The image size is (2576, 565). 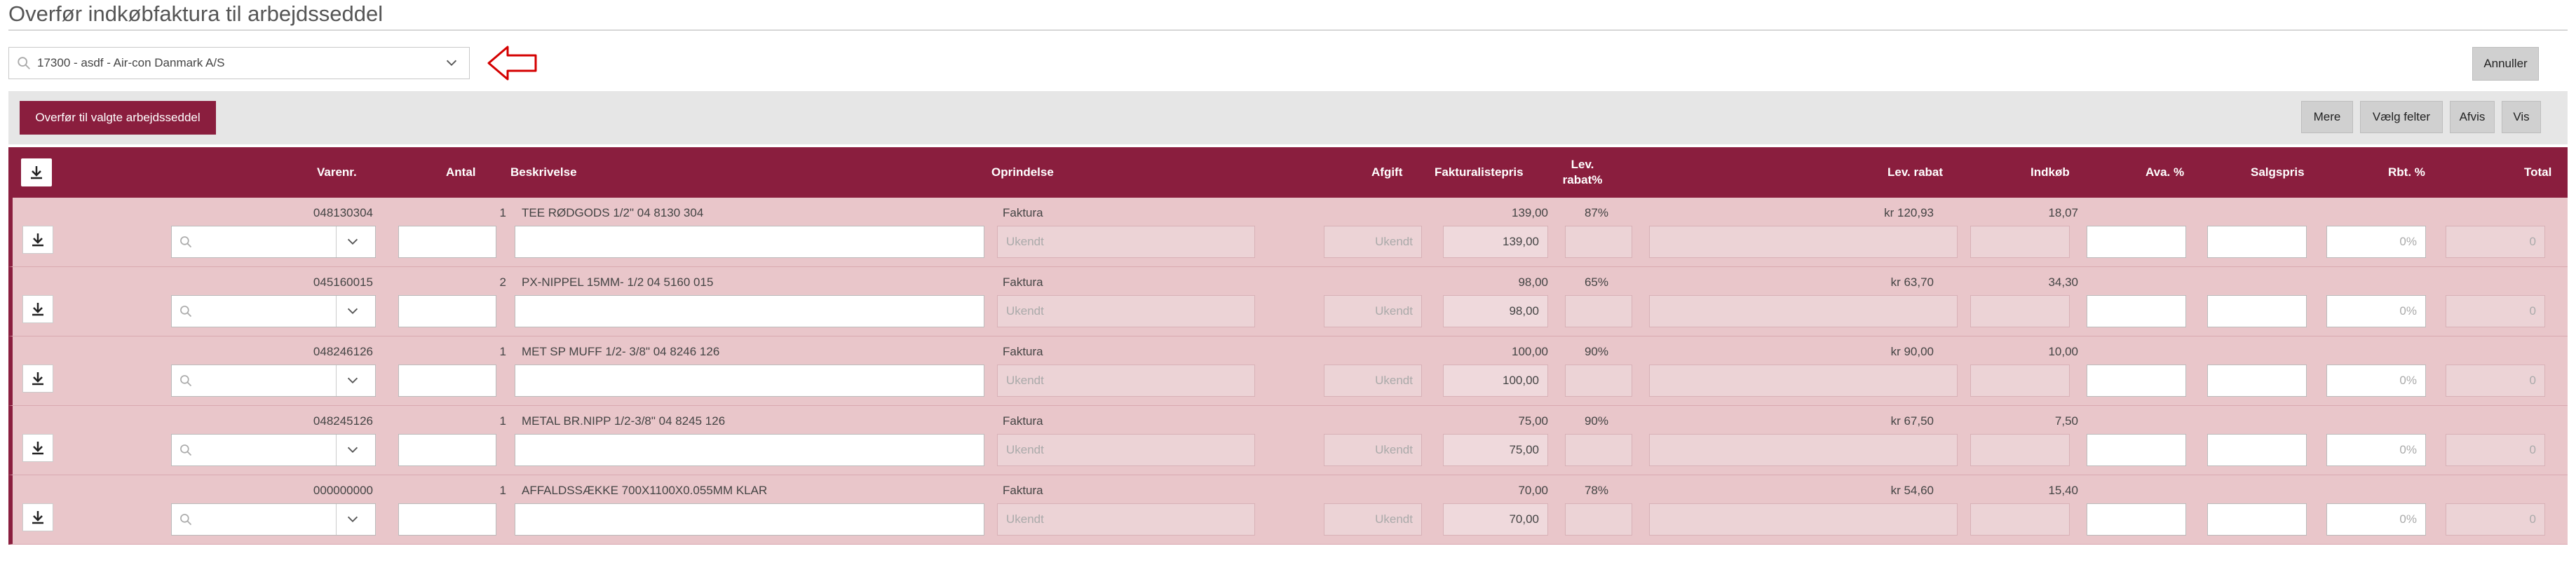 I want to click on transfer-button: Overfør til valgte arbejdsseddel, so click(x=118, y=118).